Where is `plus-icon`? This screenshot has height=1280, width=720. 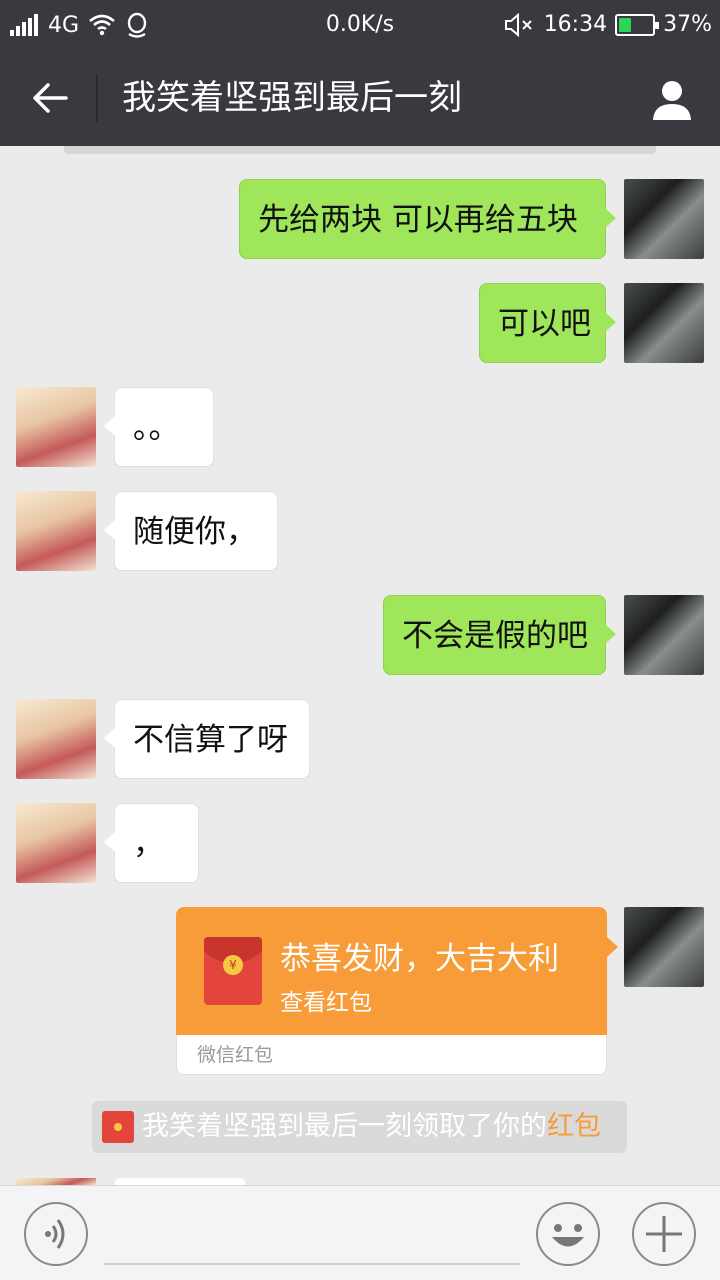 plus-icon is located at coordinates (664, 1234).